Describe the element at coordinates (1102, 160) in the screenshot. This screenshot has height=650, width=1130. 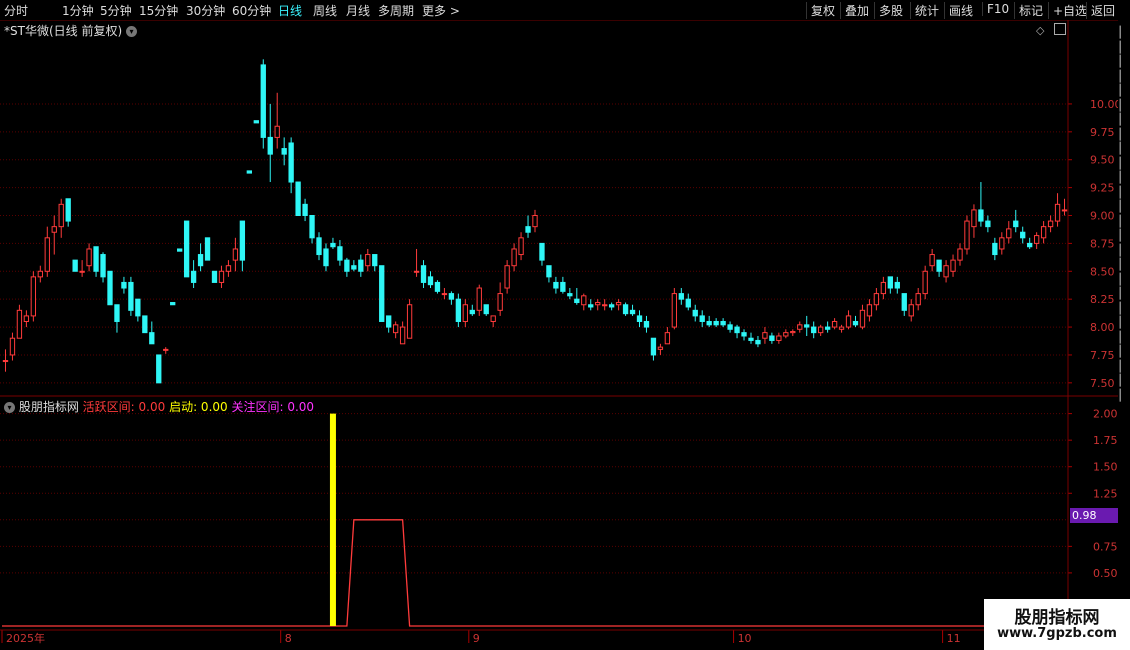
I see `price-tick-label: 9.50` at that location.